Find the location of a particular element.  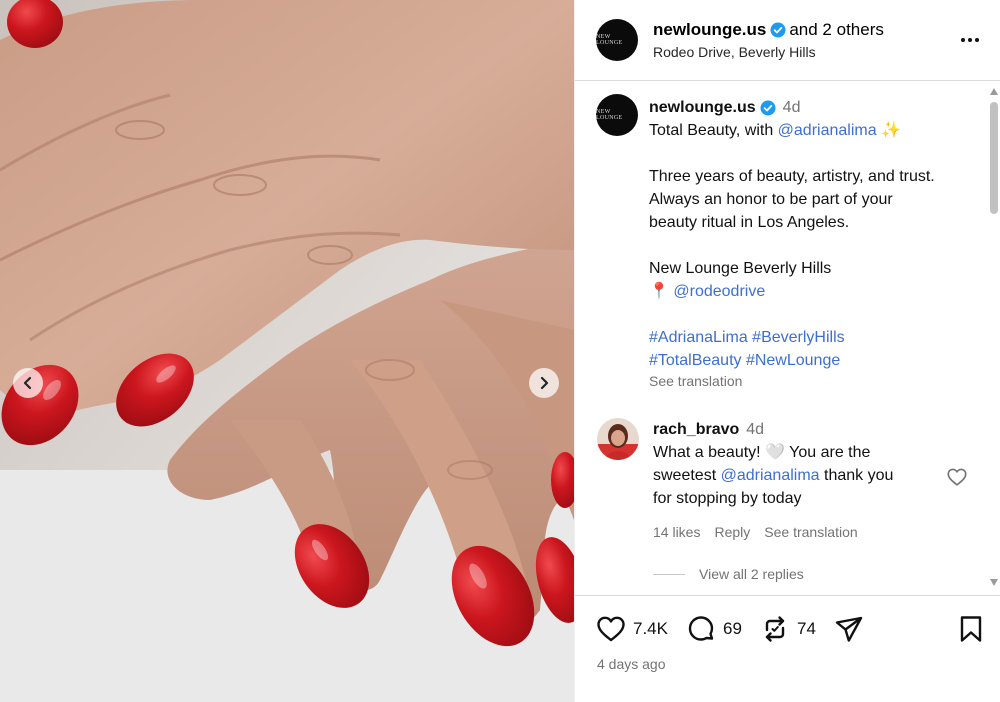

comment-username: rach_bravo is located at coordinates (696, 429).